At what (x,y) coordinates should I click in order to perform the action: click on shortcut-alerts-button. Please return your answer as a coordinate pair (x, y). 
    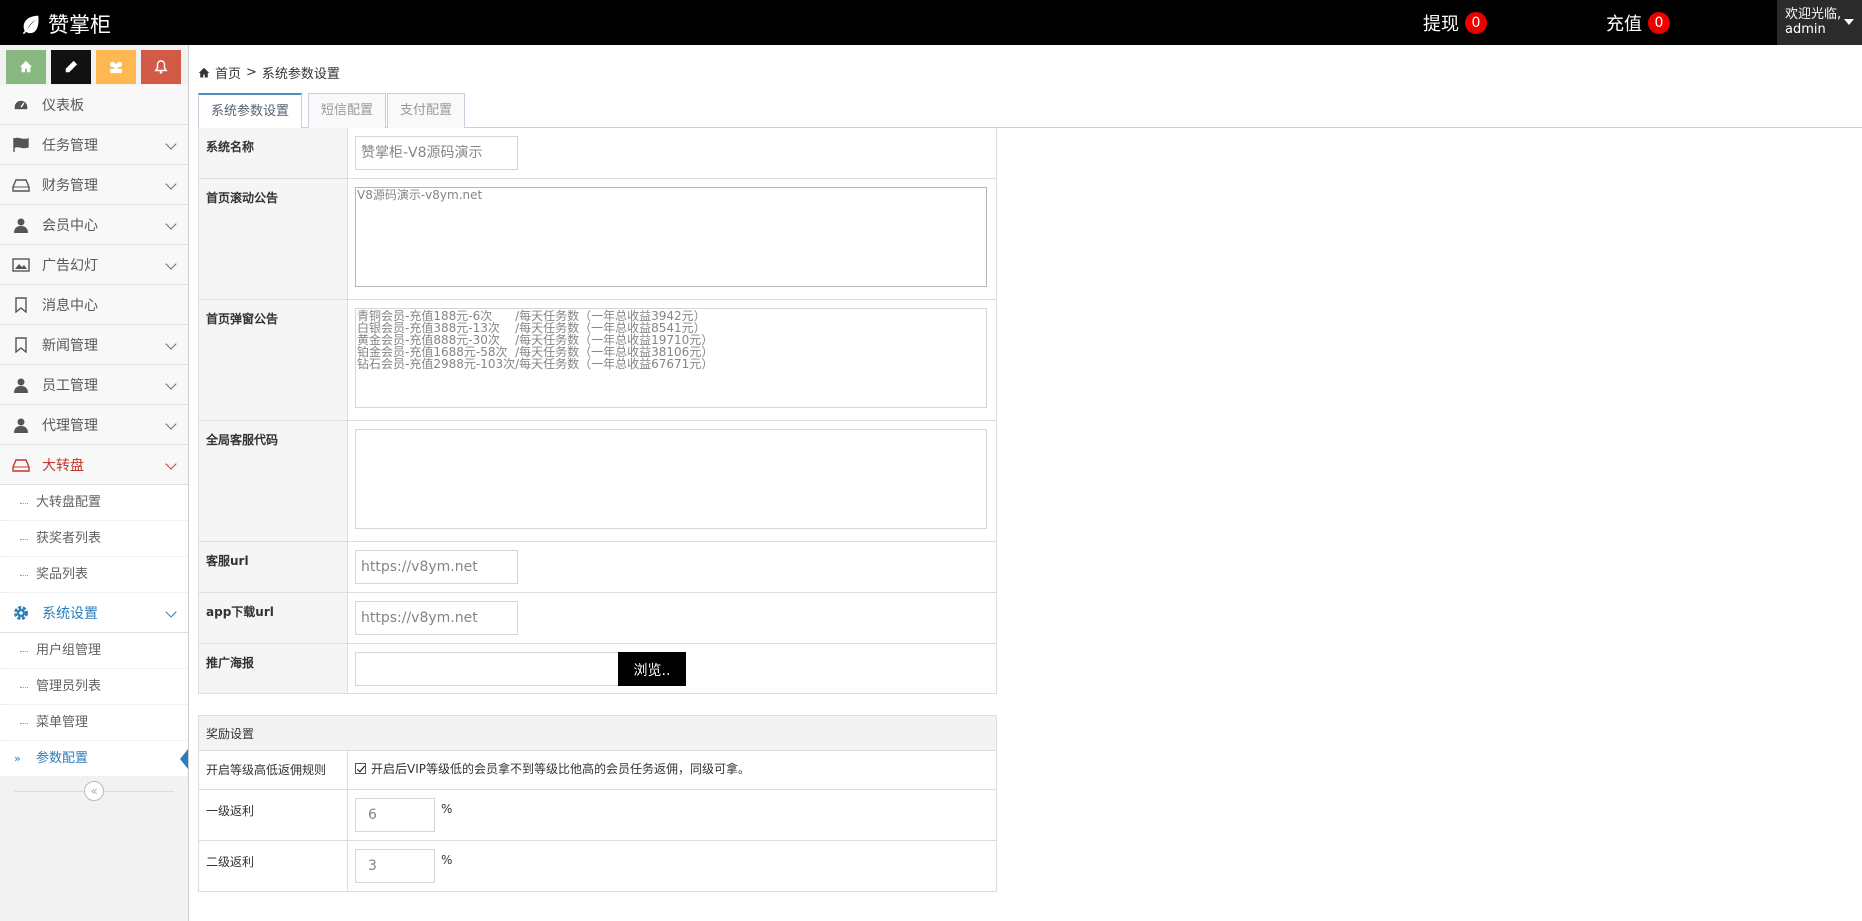
    Looking at the image, I should click on (161, 67).